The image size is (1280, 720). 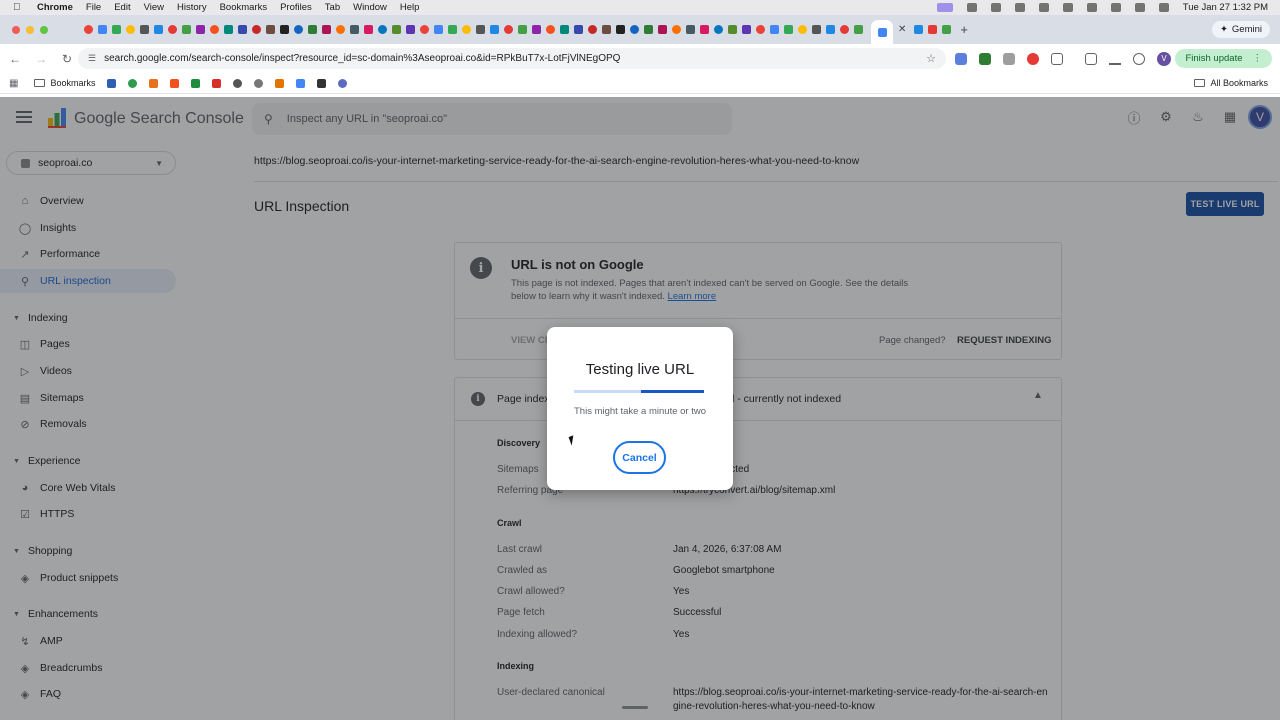 What do you see at coordinates (44, 29) in the screenshot?
I see `zoom-window-button` at bounding box center [44, 29].